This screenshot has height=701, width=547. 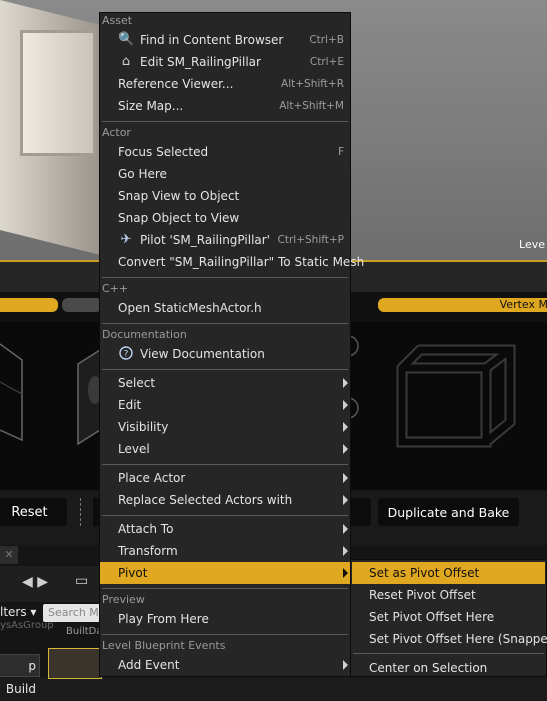 What do you see at coordinates (134, 449) in the screenshot?
I see `menu-item-label: Level` at bounding box center [134, 449].